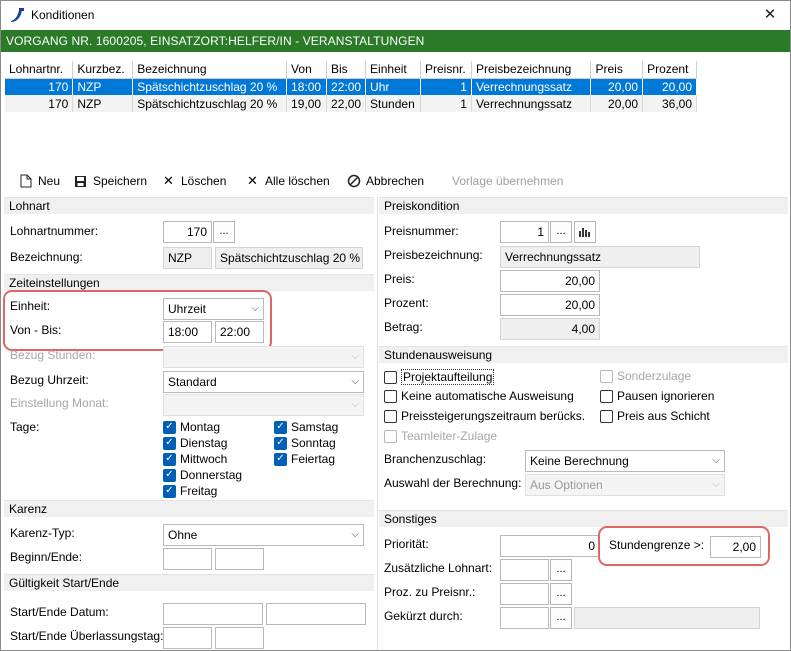 The image size is (791, 651). Describe the element at coordinates (770, 15) in the screenshot. I see `close-icon: ✕` at that location.